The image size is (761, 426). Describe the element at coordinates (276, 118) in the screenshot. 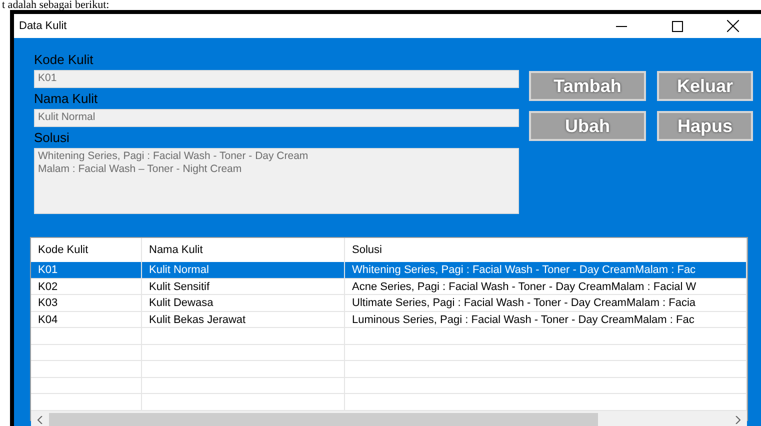

I see `input-field: Kulit Normal` at that location.